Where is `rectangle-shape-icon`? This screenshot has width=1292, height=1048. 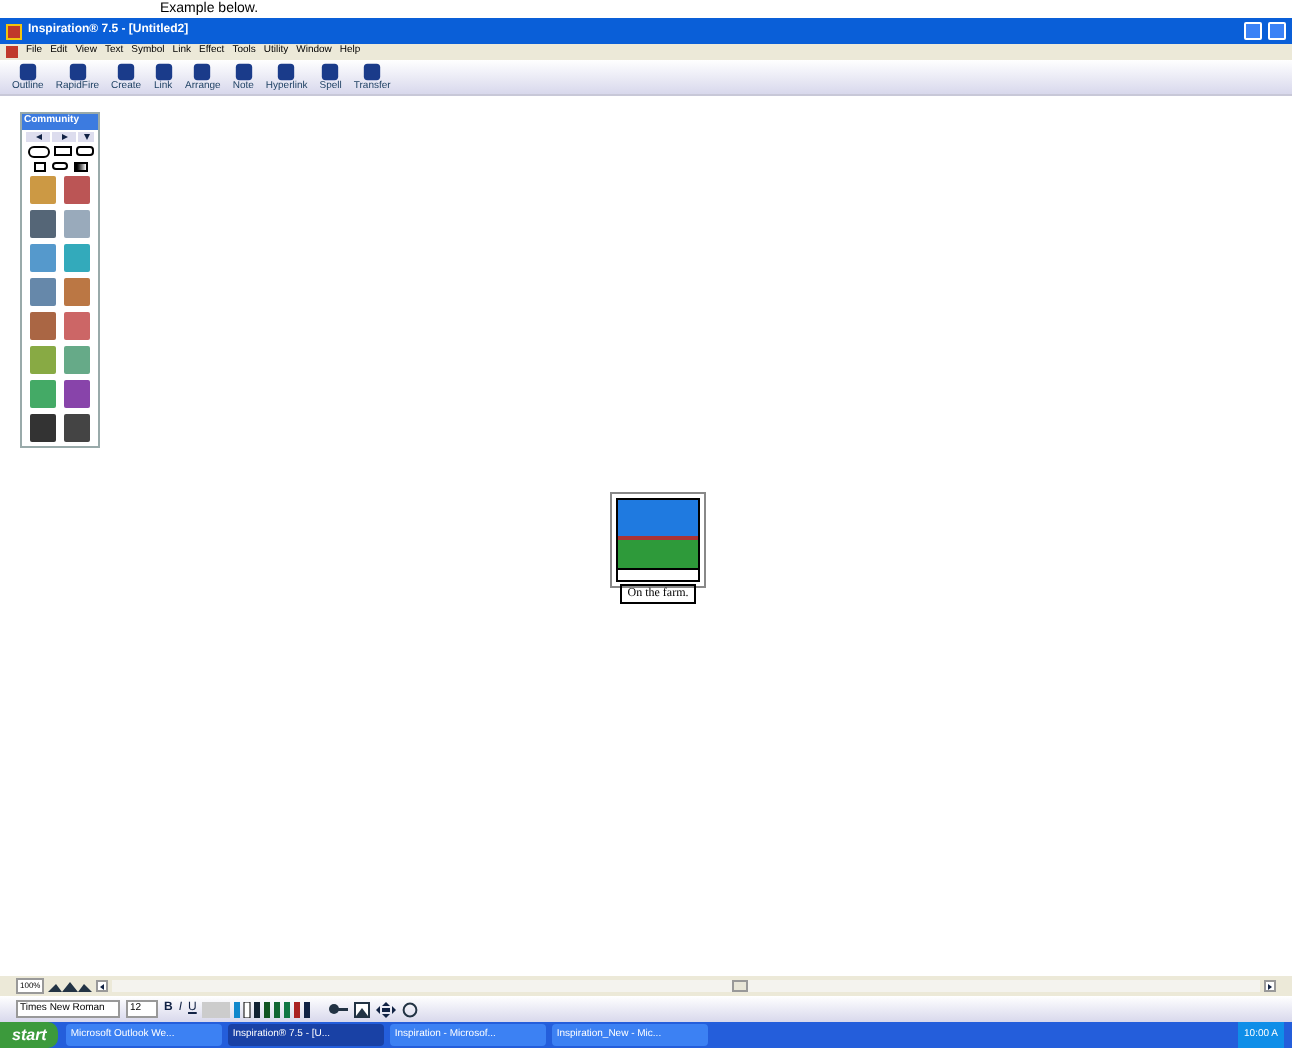 rectangle-shape-icon is located at coordinates (62, 150).